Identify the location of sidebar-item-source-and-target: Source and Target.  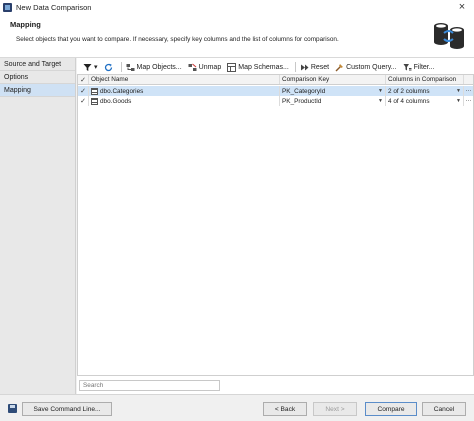
(37, 64).